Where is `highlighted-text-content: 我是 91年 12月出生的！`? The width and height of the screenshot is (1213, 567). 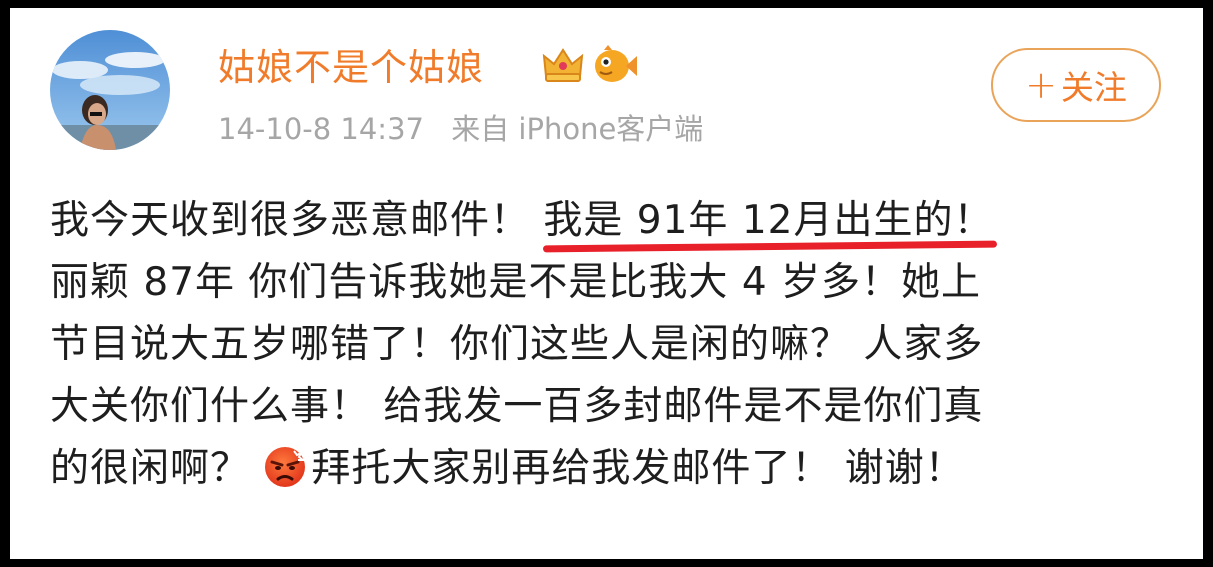 highlighted-text-content: 我是 91年 12月出生的！ is located at coordinates (768, 220).